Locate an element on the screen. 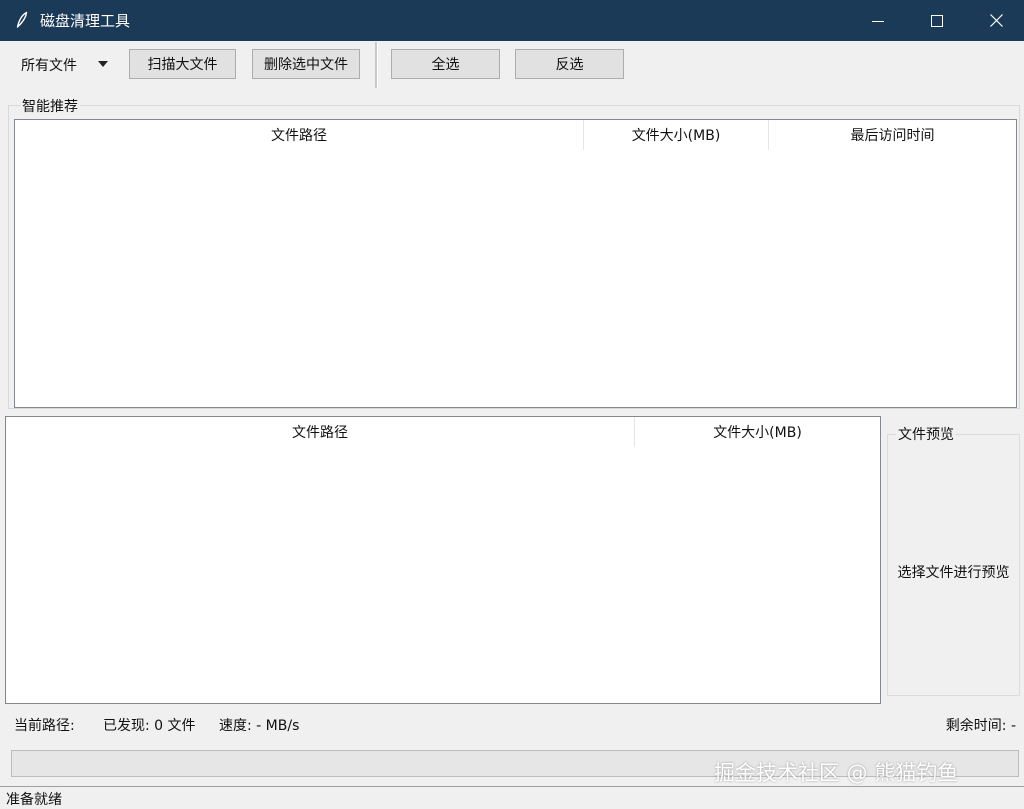 Image resolution: width=1024 pixels, height=809 pixels. scan-speed-label: 速度: - MB/s is located at coordinates (259, 726).